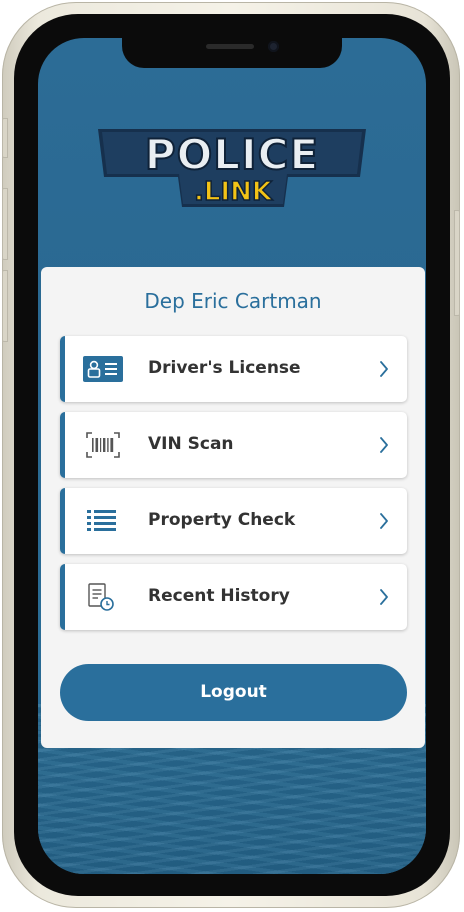 This screenshot has height=912, width=464. I want to click on vin-scan-button: VIN Scan, so click(233, 445).